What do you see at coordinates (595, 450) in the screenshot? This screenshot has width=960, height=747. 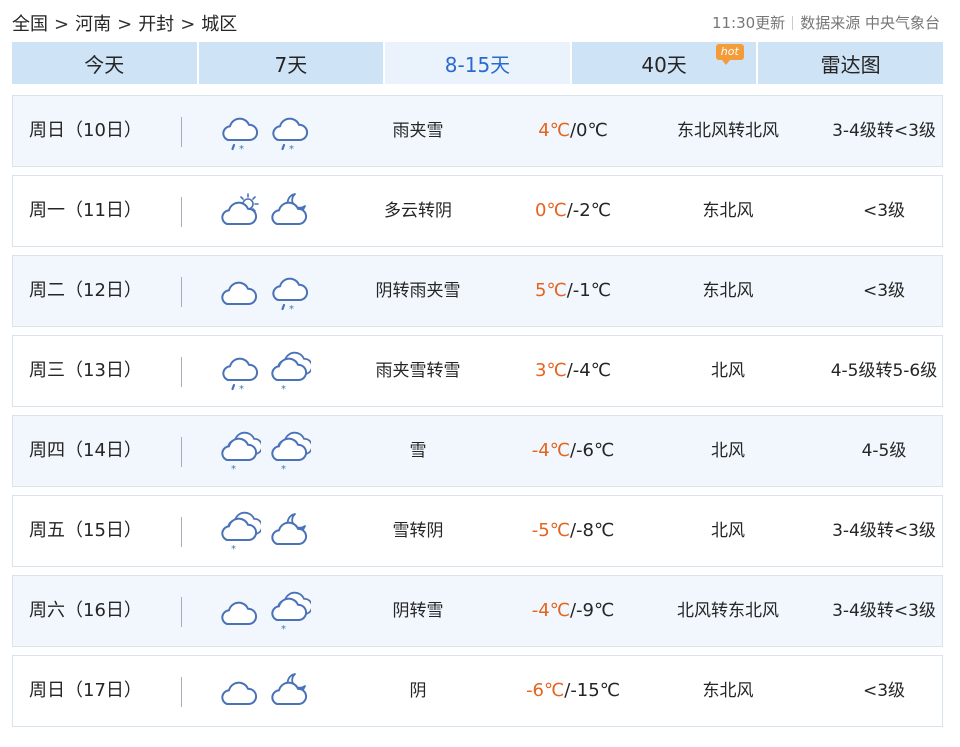 I see `low-temperature: -6℃` at bounding box center [595, 450].